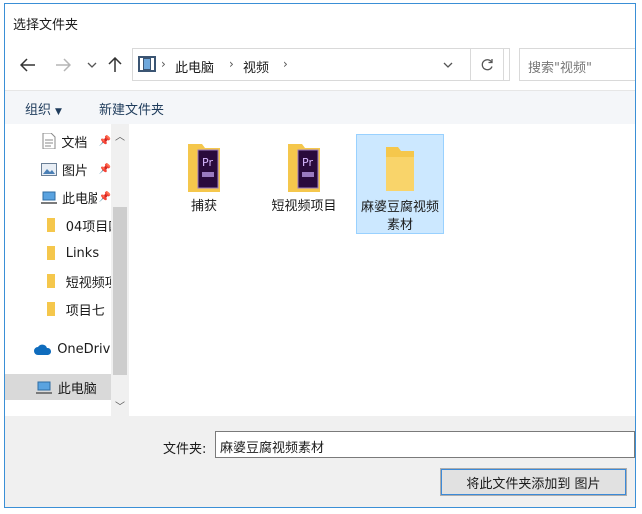 This screenshot has height=514, width=642. I want to click on organize-menu-button: 组织 ▼, so click(43, 108).